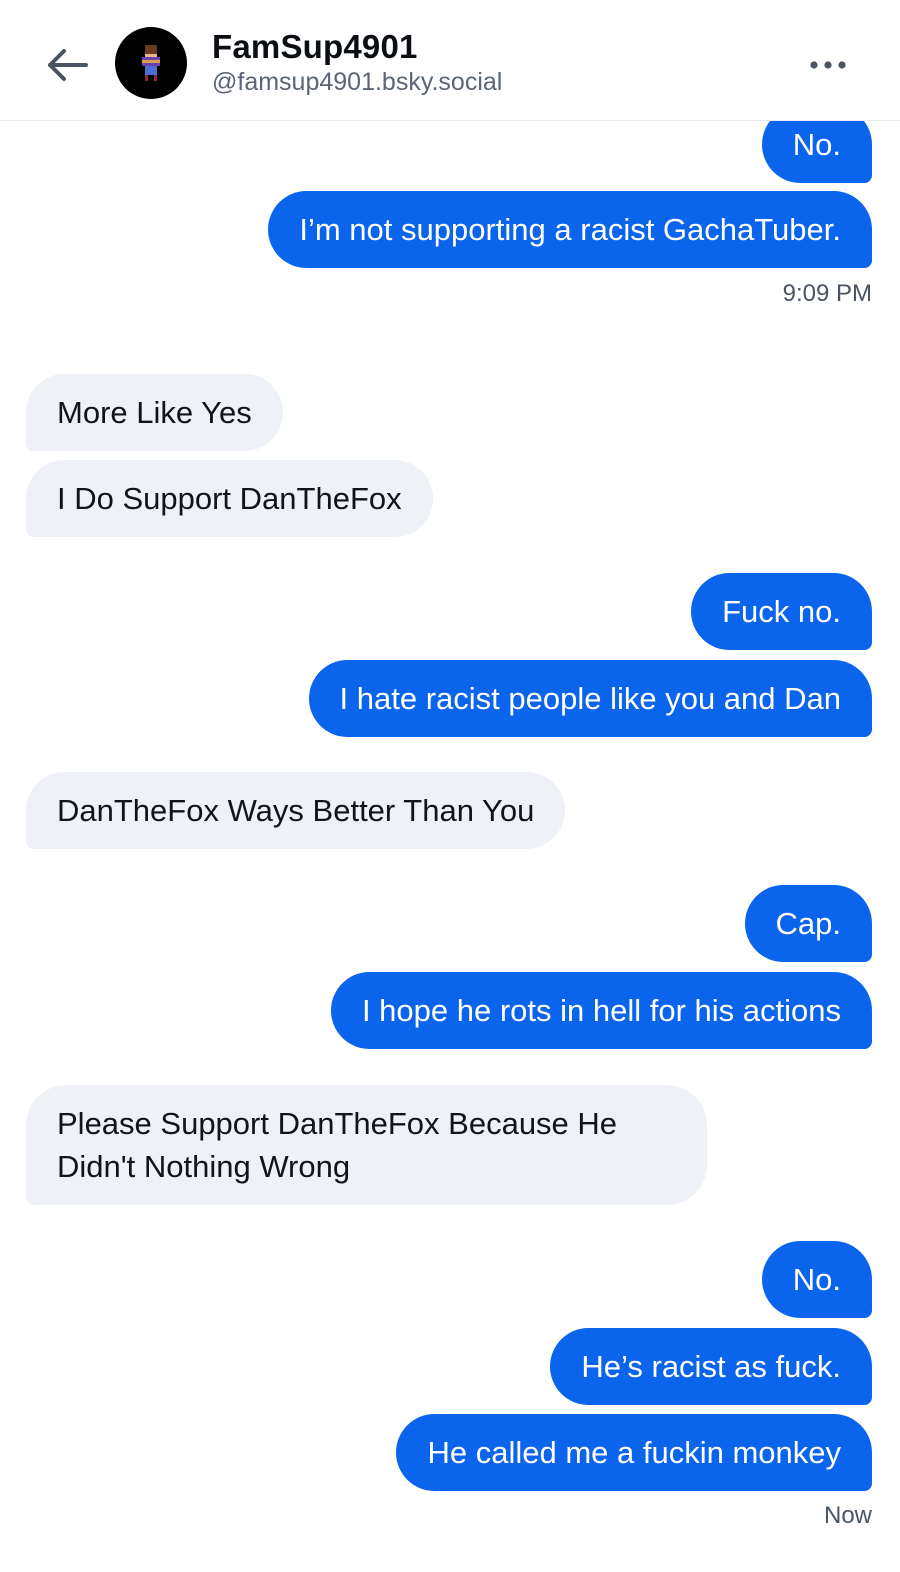 The height and width of the screenshot is (1572, 900). What do you see at coordinates (816, 1279) in the screenshot?
I see `outgoing-message: No.` at bounding box center [816, 1279].